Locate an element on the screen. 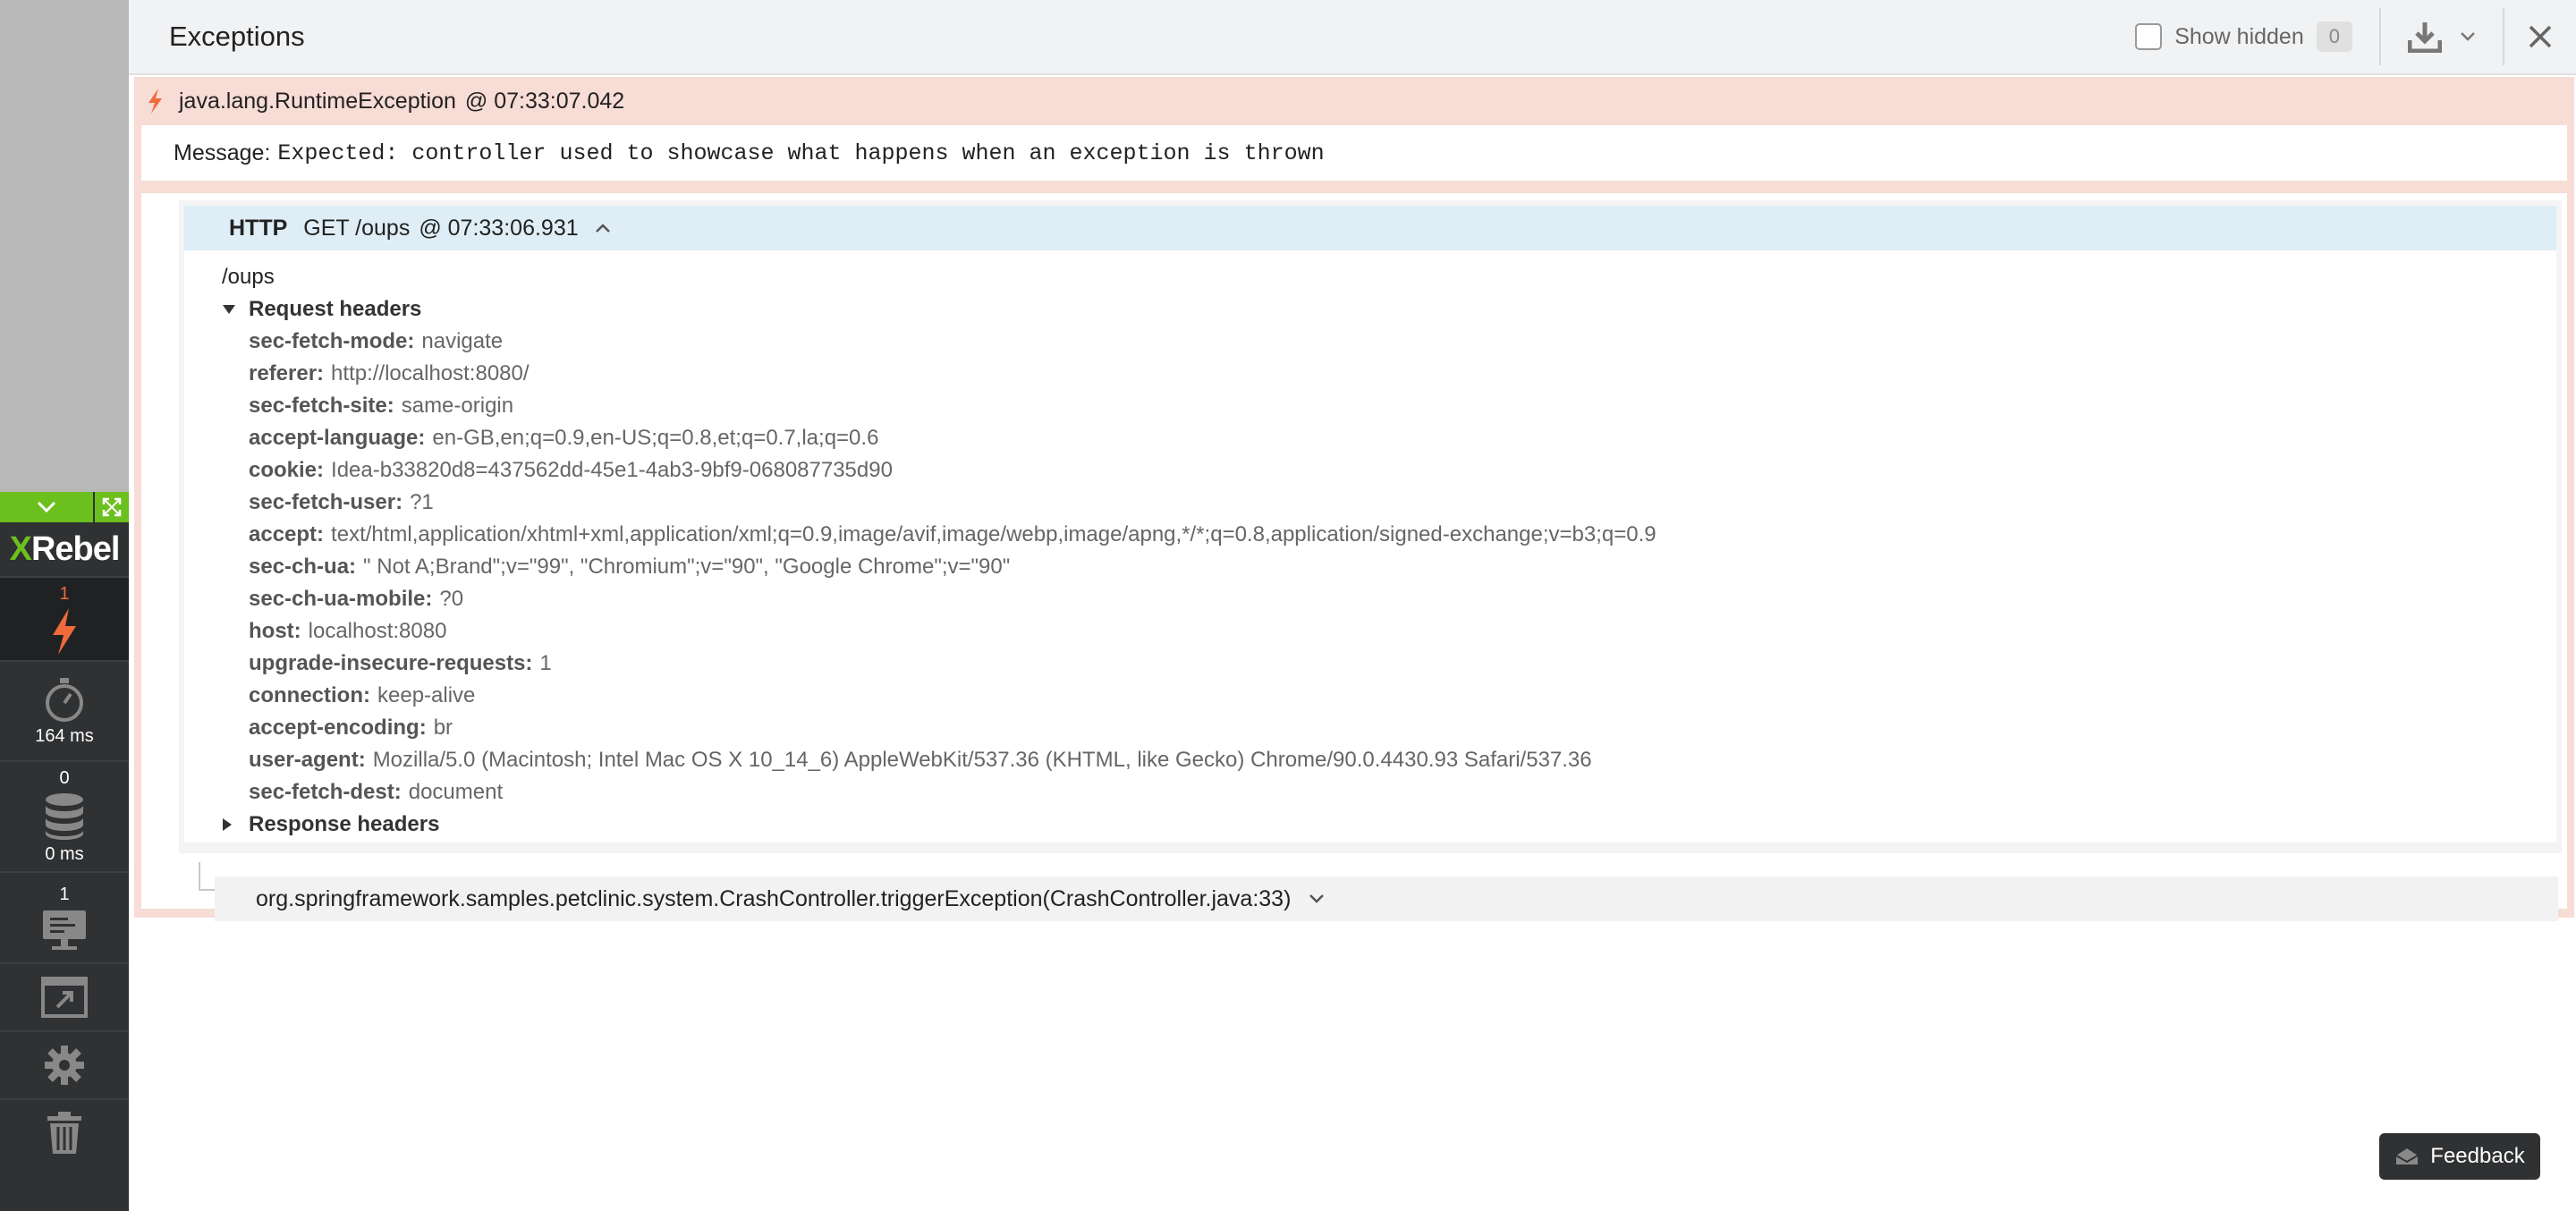 Image resolution: width=2576 pixels, height=1211 pixels. logo-text: Rebel is located at coordinates (75, 548).